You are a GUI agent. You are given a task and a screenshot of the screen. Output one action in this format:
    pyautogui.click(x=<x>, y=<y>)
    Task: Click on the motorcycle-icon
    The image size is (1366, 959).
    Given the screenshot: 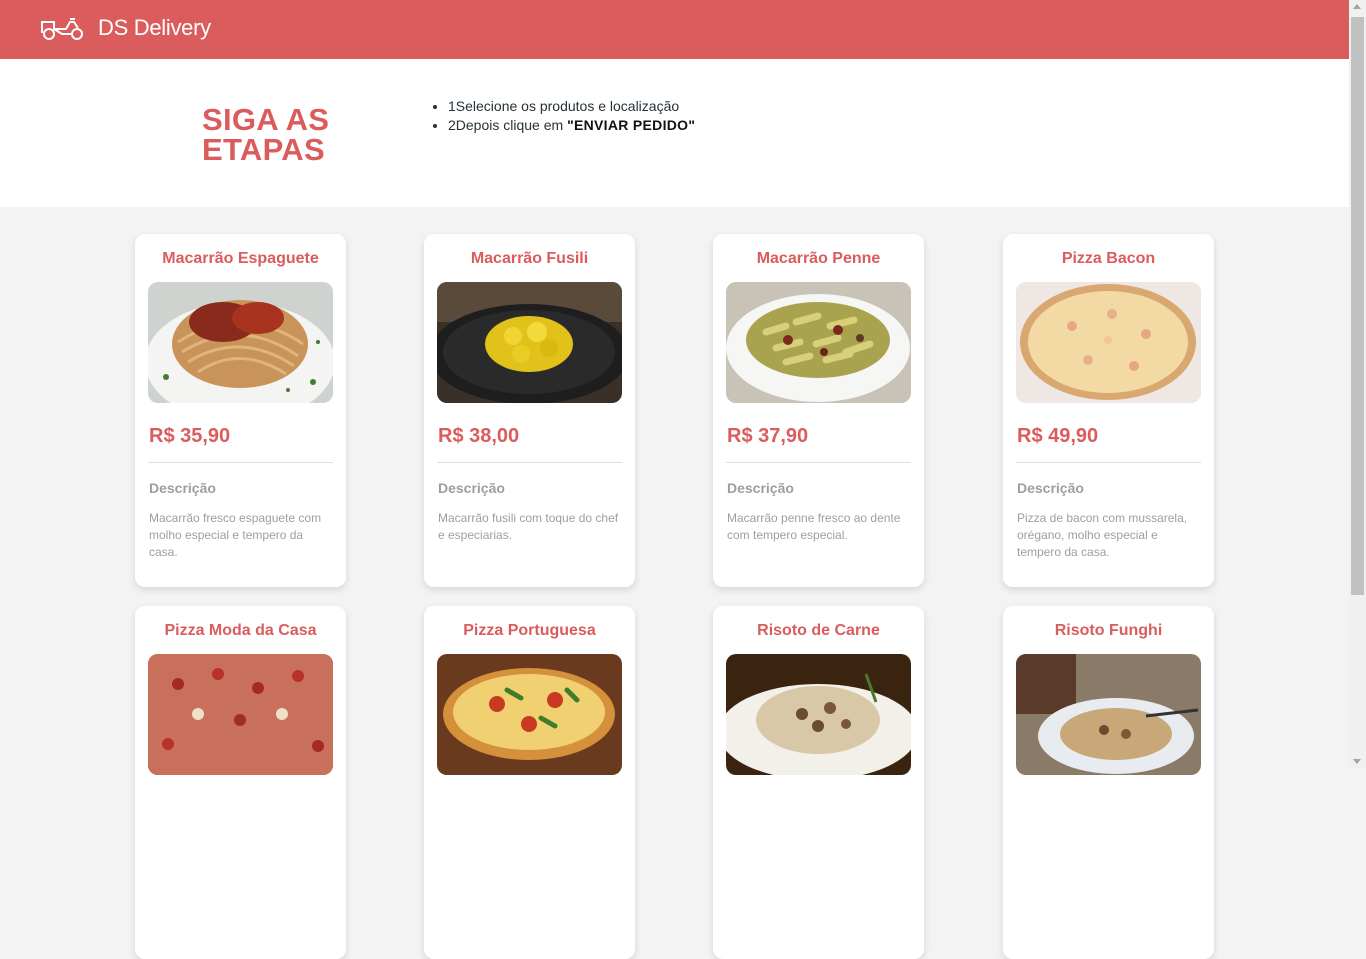 What is the action you would take?
    pyautogui.click(x=63, y=28)
    